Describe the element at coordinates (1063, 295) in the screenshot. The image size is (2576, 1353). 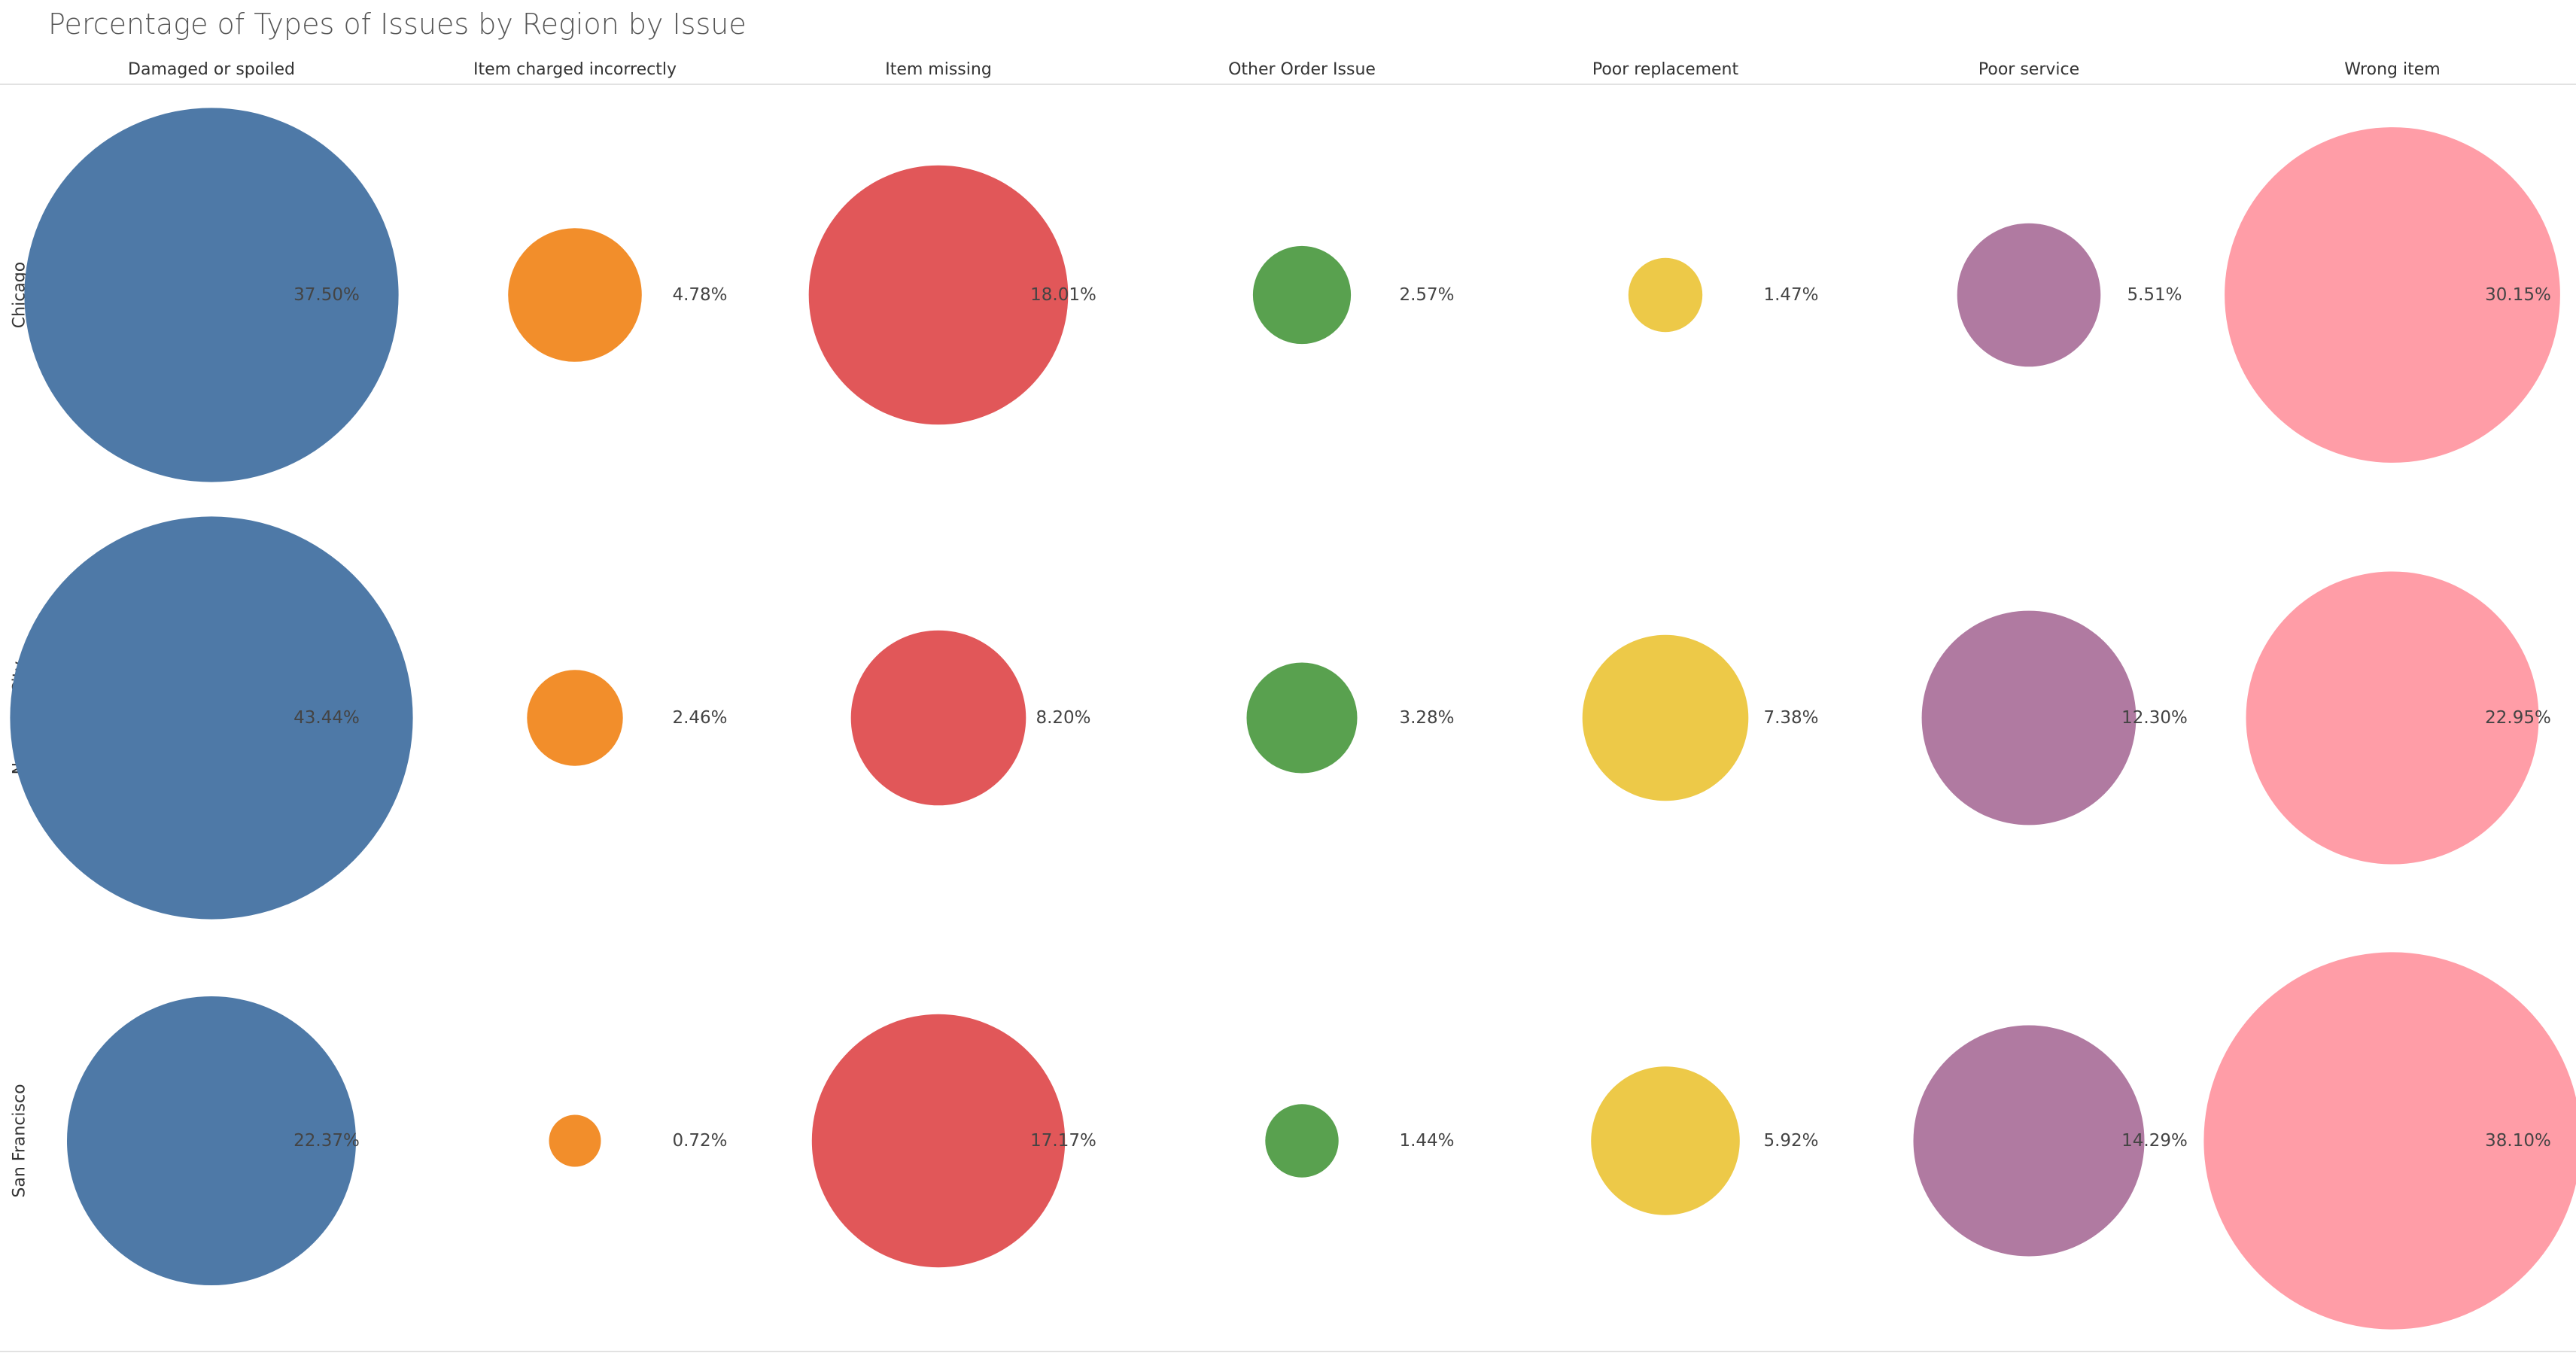
I see `value-label: 18.01%` at that location.